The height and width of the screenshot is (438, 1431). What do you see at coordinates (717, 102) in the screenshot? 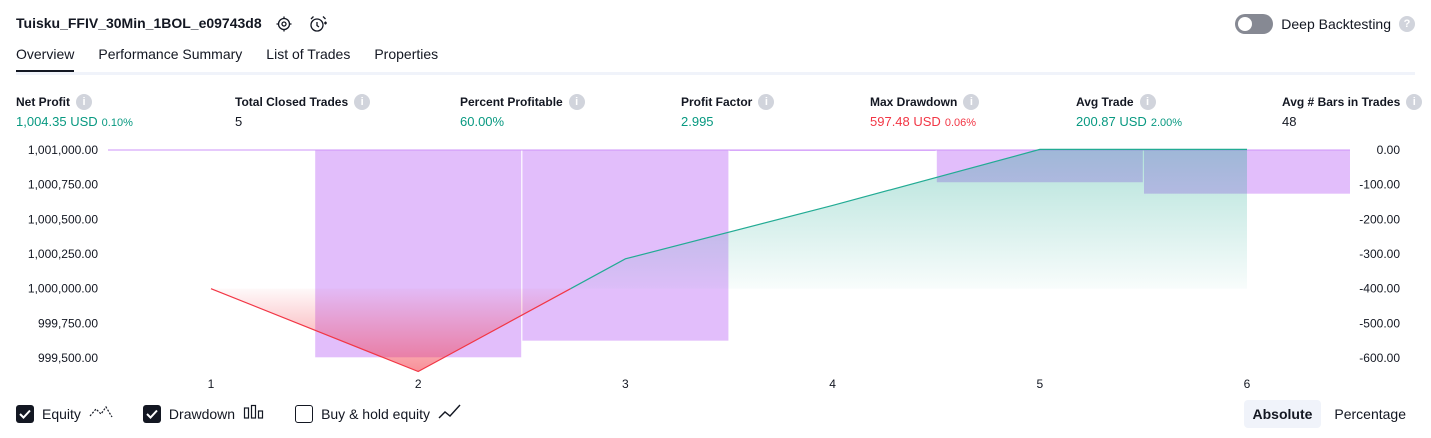
I see `metric-label: Profit Factor` at bounding box center [717, 102].